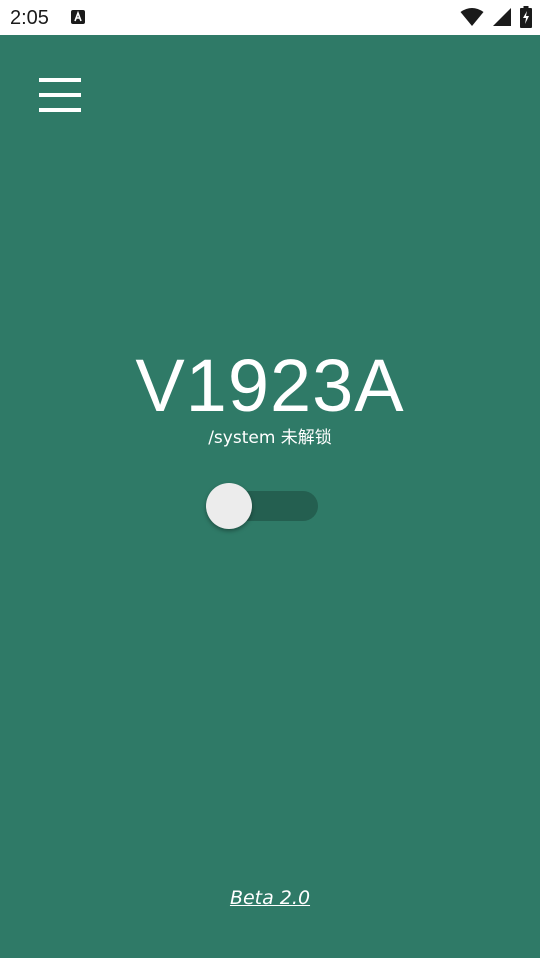  What do you see at coordinates (229, 506) in the screenshot?
I see `switch-thumb` at bounding box center [229, 506].